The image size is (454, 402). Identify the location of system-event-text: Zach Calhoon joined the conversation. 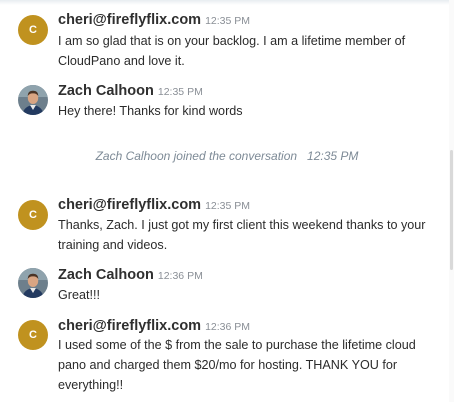
(196, 156).